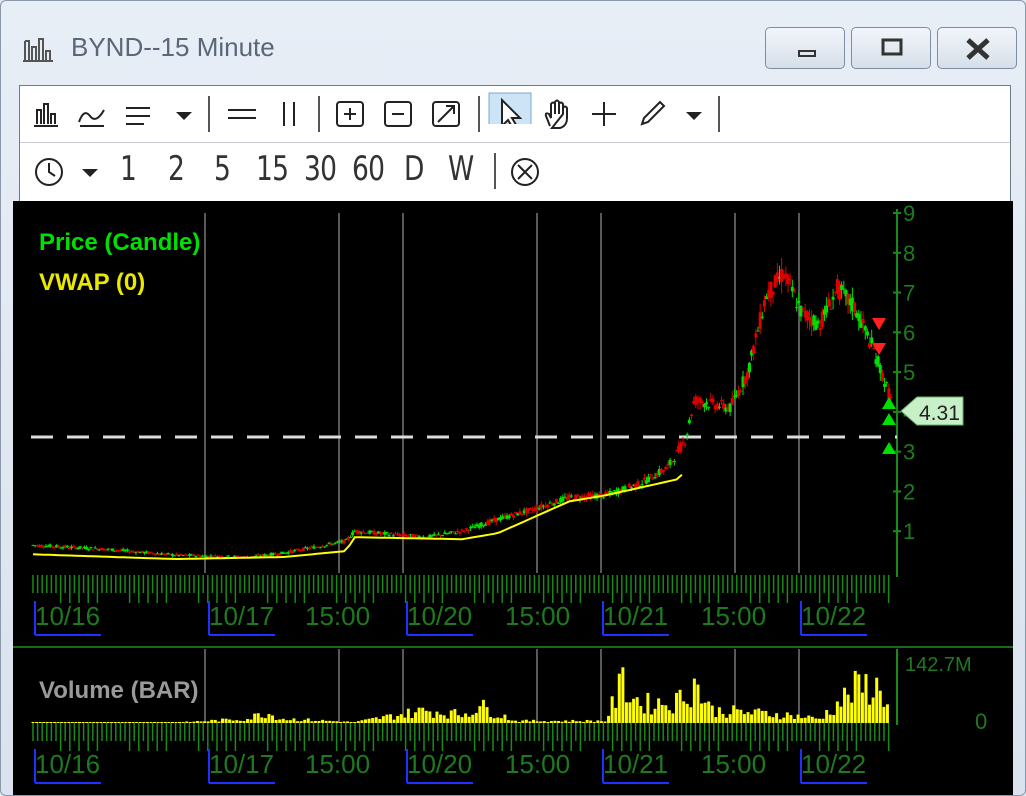 Image resolution: width=1026 pixels, height=796 pixels. I want to click on timeframe-1: 1, so click(128, 169).